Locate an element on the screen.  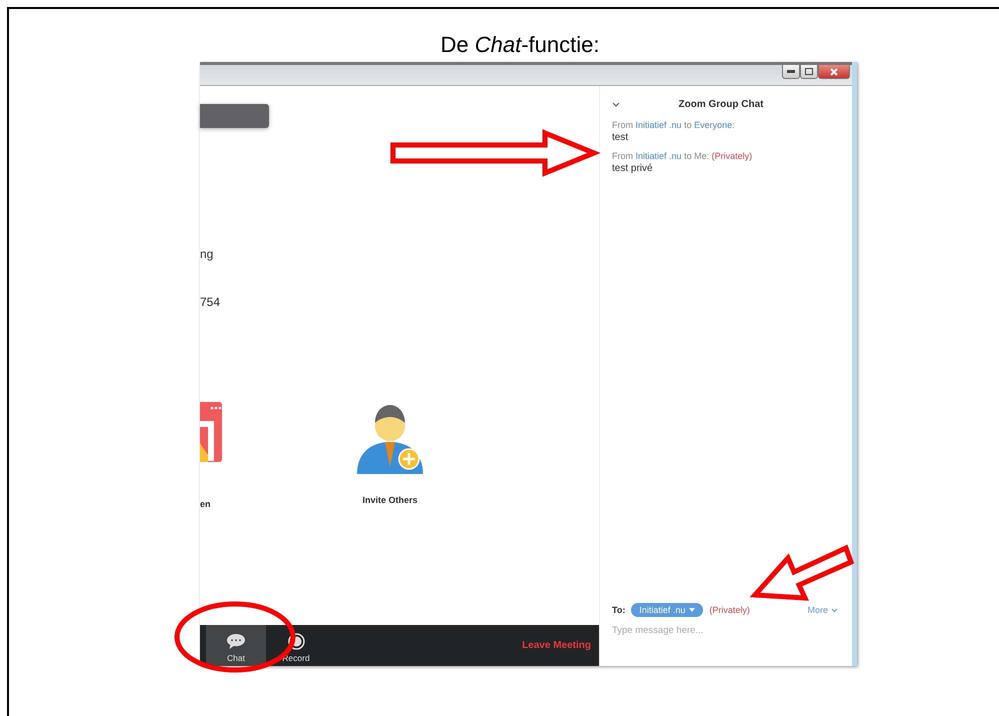
maximize-button is located at coordinates (809, 71).